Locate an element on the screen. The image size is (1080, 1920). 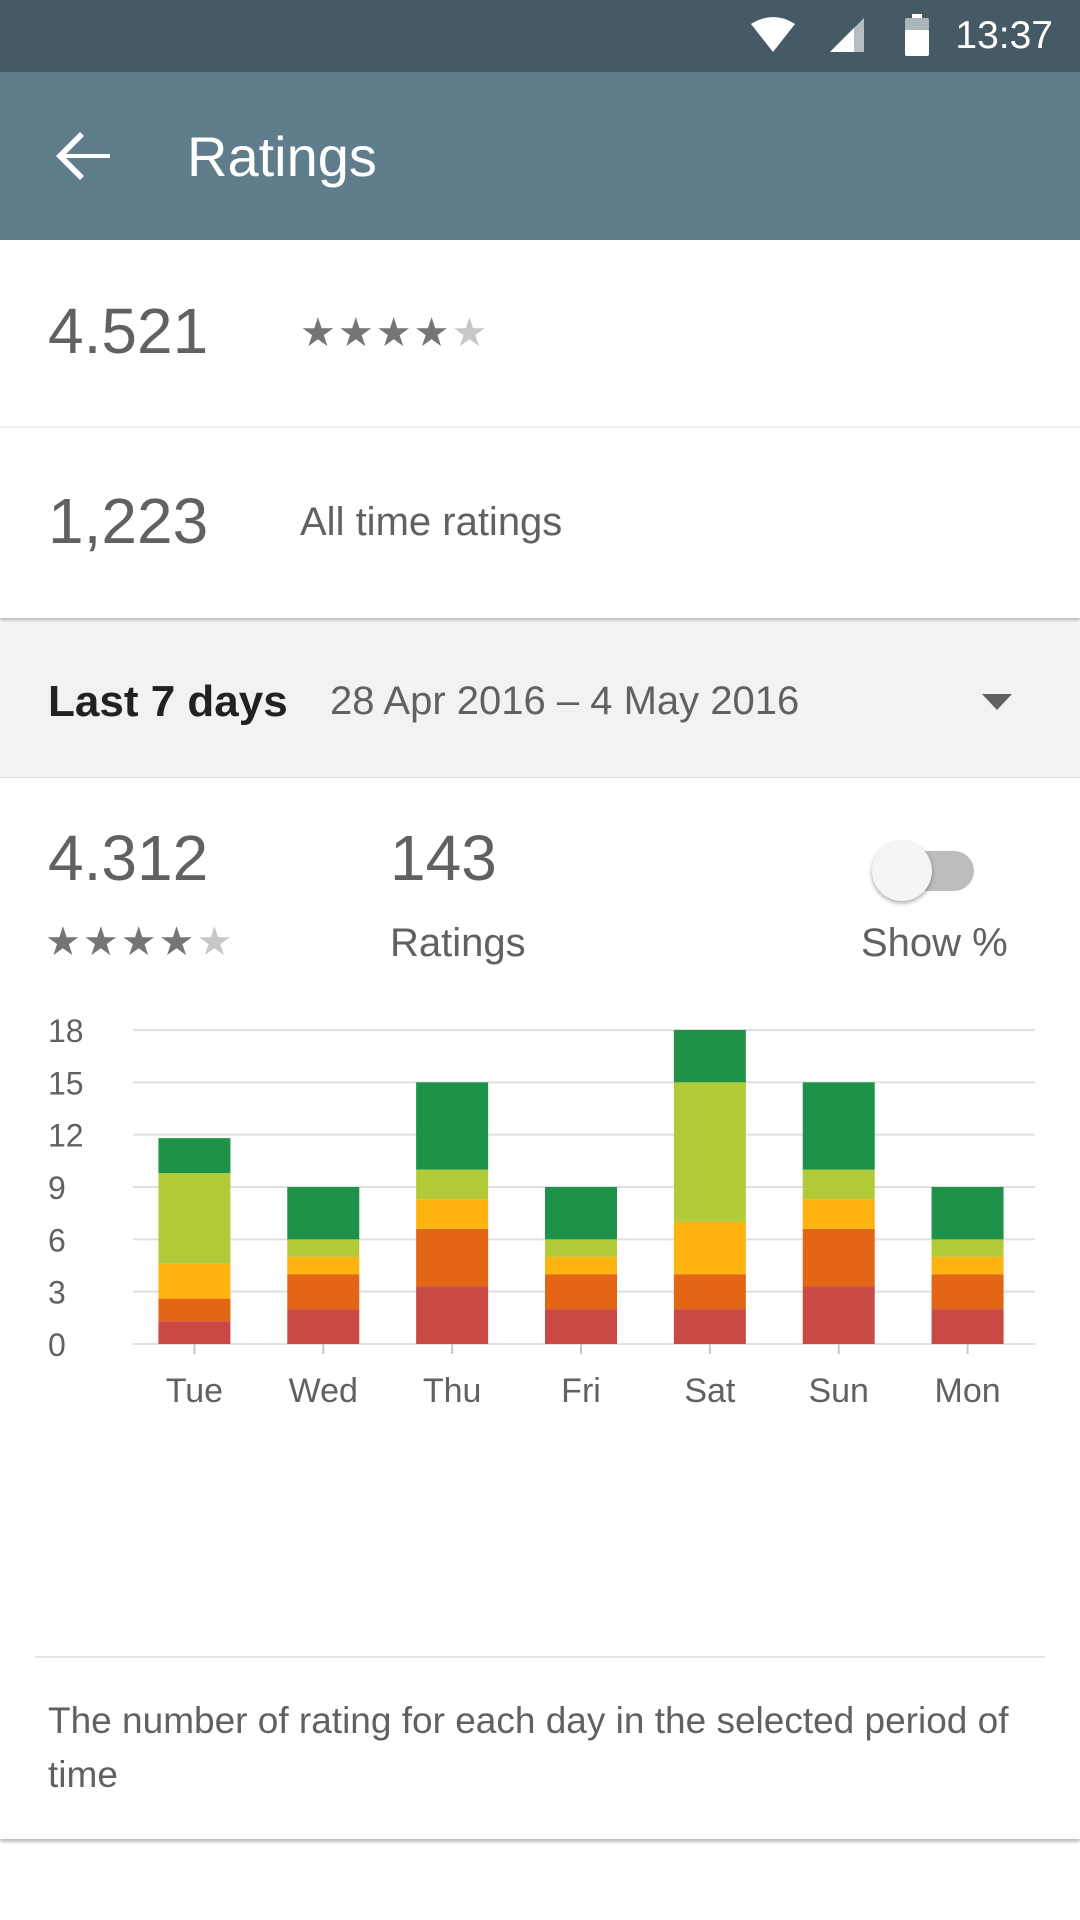
page-title: Ratings is located at coordinates (282, 156).